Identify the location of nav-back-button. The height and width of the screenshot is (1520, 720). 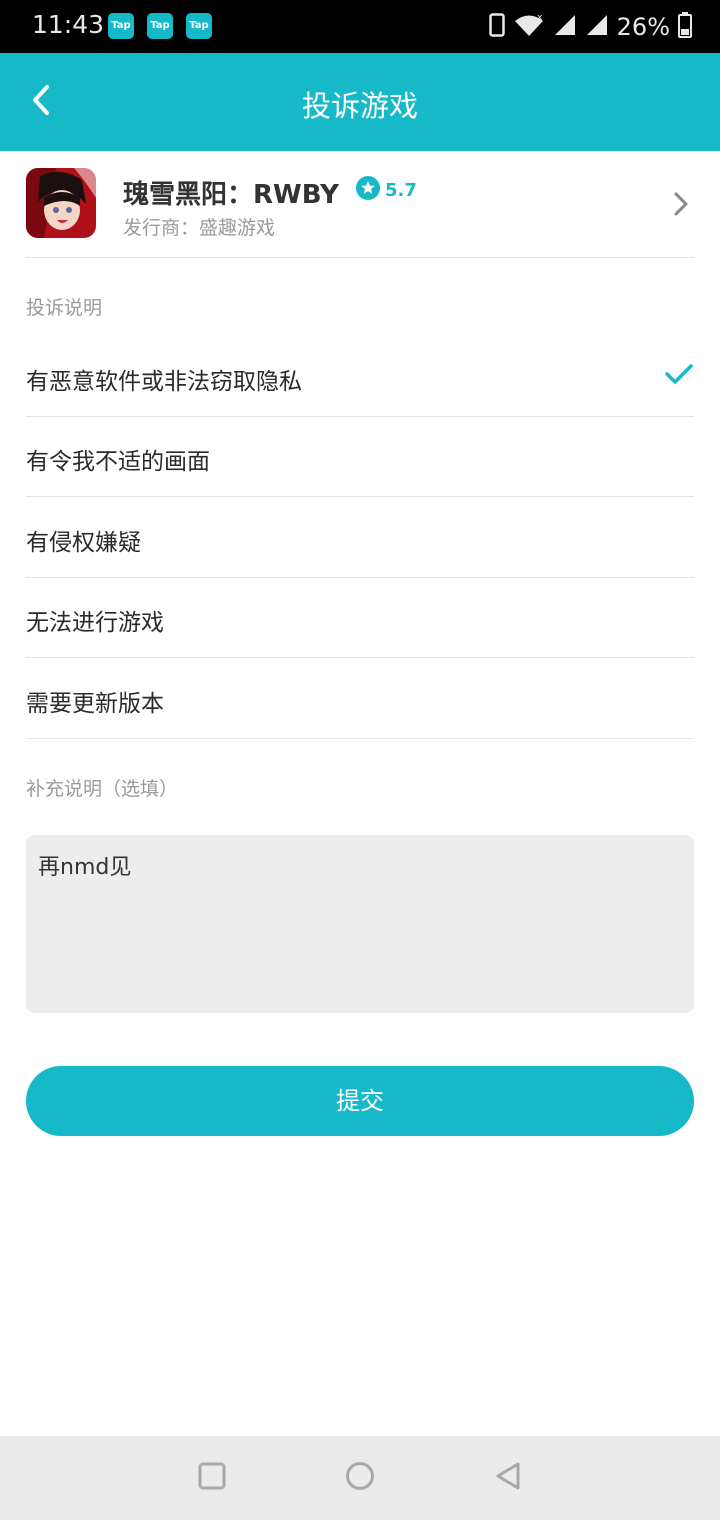
(508, 1478).